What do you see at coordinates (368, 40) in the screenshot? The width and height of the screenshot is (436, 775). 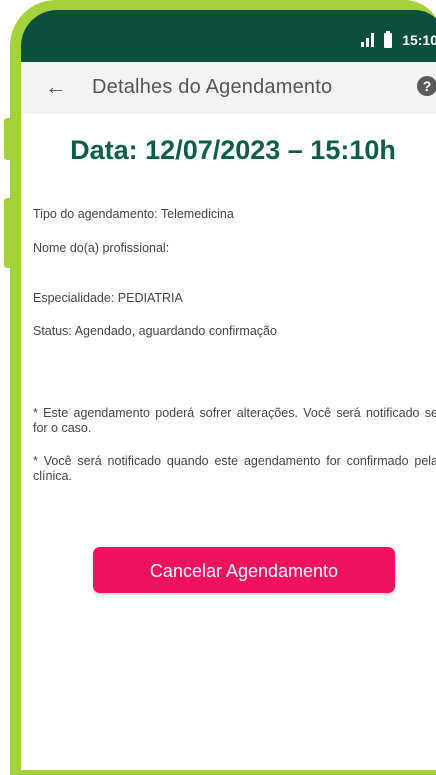 I see `signal-icon` at bounding box center [368, 40].